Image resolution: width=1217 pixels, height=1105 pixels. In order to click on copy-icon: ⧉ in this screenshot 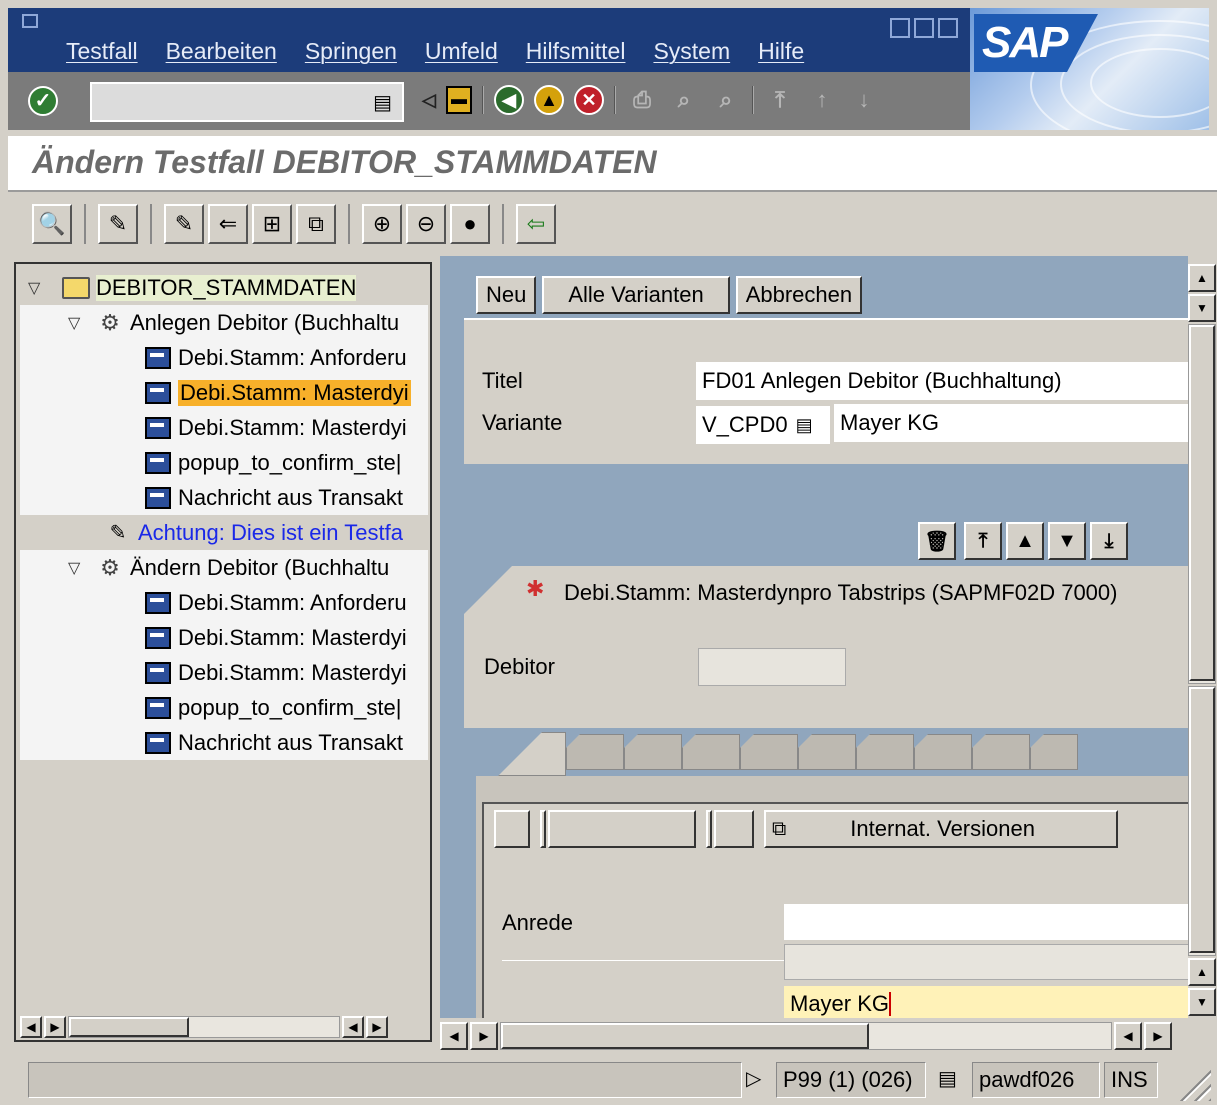, I will do `click(316, 224)`.